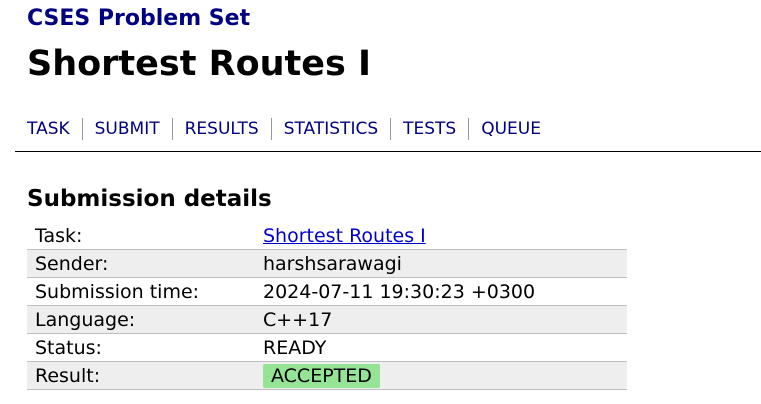  I want to click on site-title-link: CSES Problem Set, so click(138, 19).